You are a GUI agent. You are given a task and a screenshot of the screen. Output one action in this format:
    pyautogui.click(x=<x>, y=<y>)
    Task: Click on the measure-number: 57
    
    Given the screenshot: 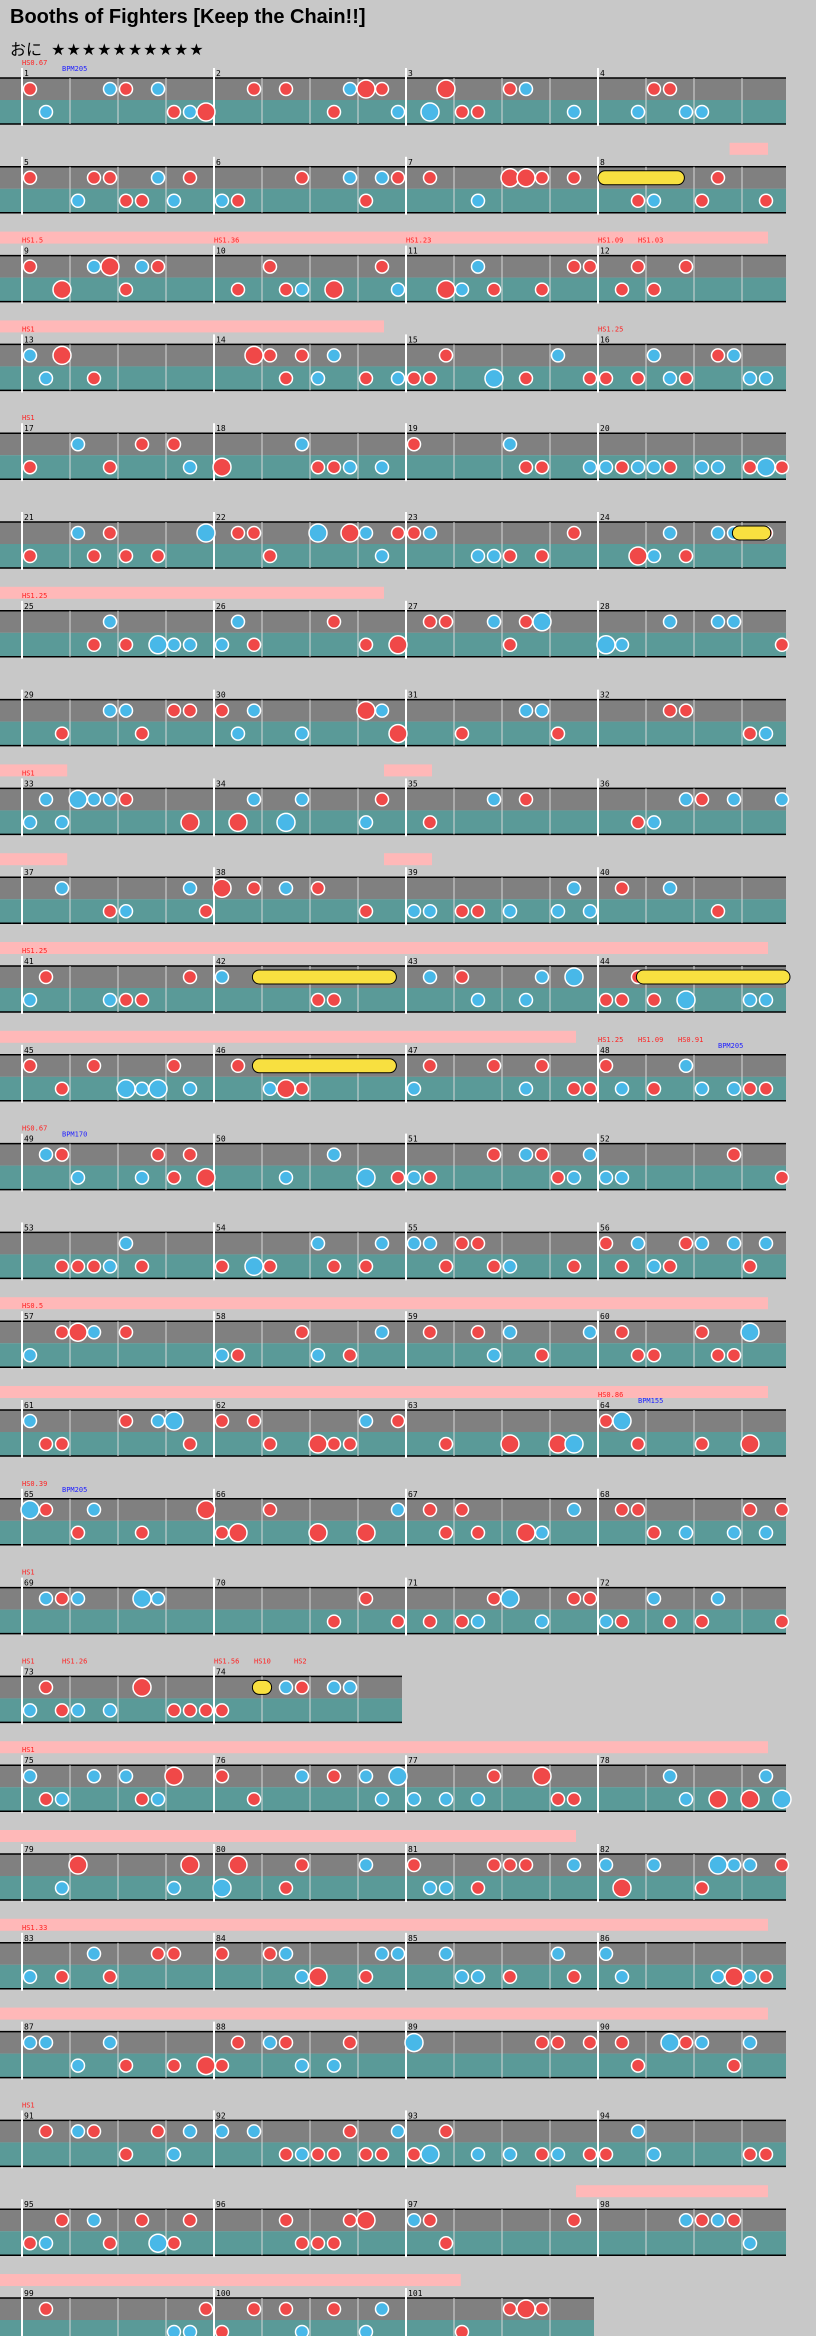 What is the action you would take?
    pyautogui.click(x=29, y=1316)
    